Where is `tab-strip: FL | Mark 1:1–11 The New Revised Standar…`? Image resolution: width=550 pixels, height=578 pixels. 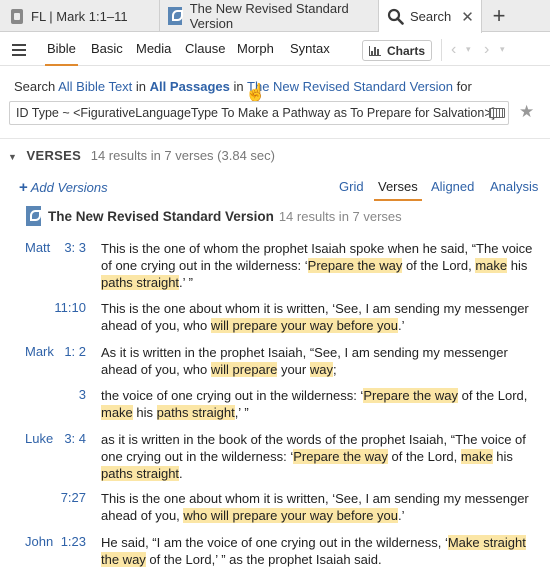 tab-strip: FL | Mark 1:1–11 The New Revised Standar… is located at coordinates (275, 16).